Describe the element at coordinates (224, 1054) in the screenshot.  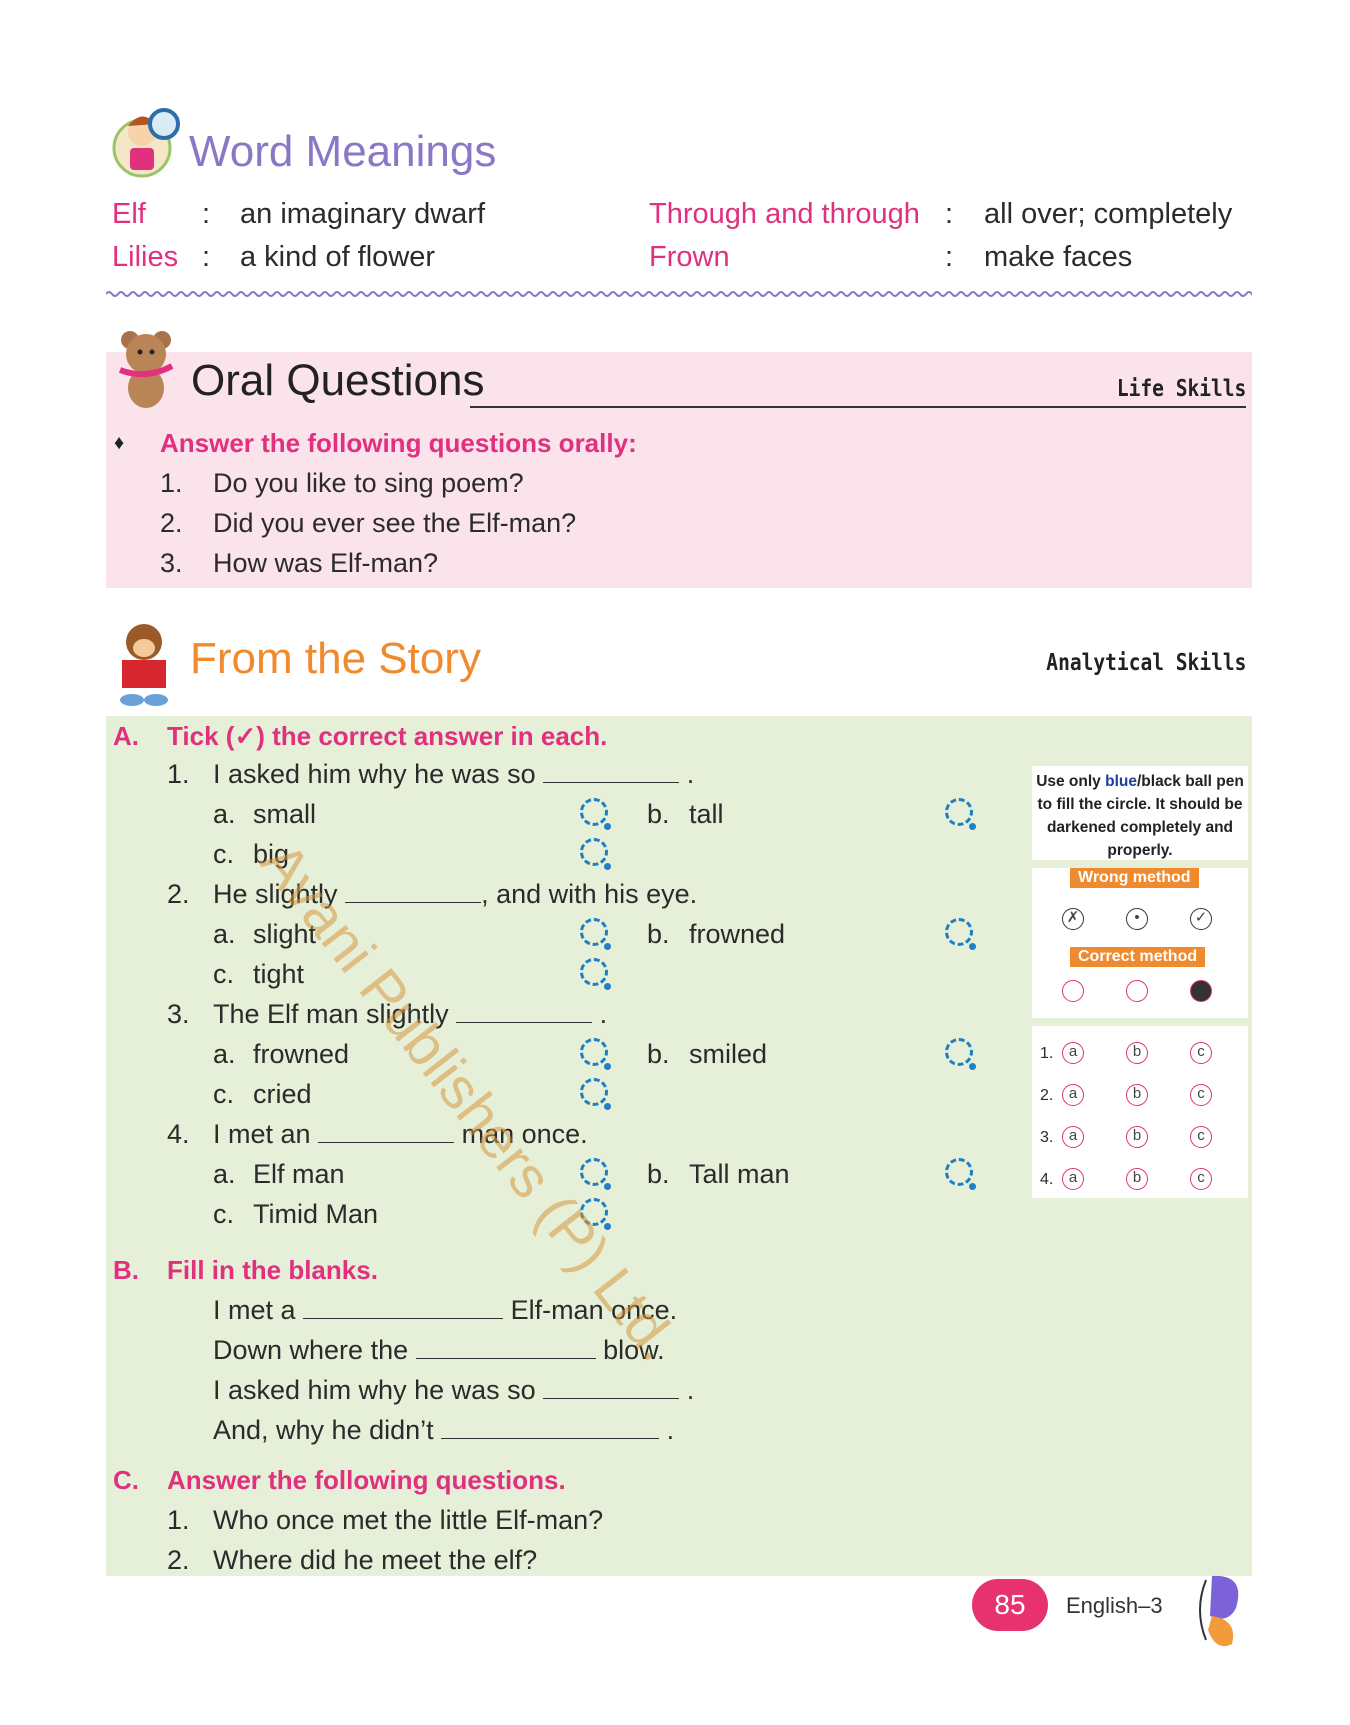
I see `mcq-3-opt-a-letter: a.` at that location.